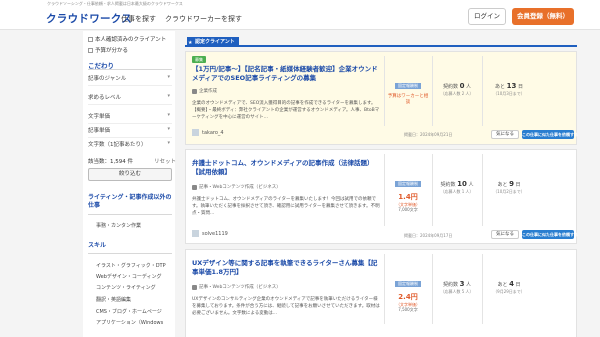  What do you see at coordinates (286, 168) in the screenshot?
I see `job-title: 弁護士ドットコム、オウンドメディアの記事作成（法律話題）【試用依頼】` at bounding box center [286, 168].